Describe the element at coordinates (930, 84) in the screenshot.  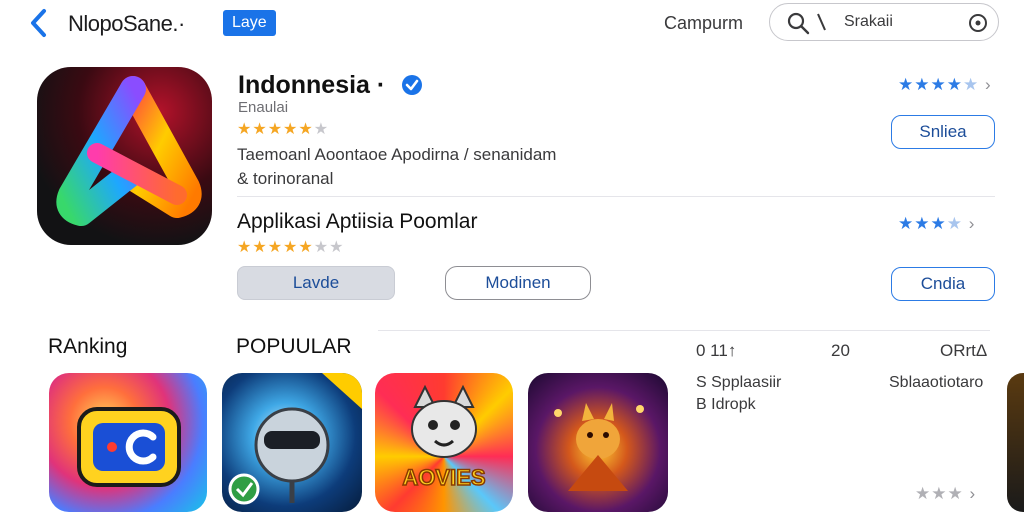
I see `rating-stars: ★★★★` at that location.